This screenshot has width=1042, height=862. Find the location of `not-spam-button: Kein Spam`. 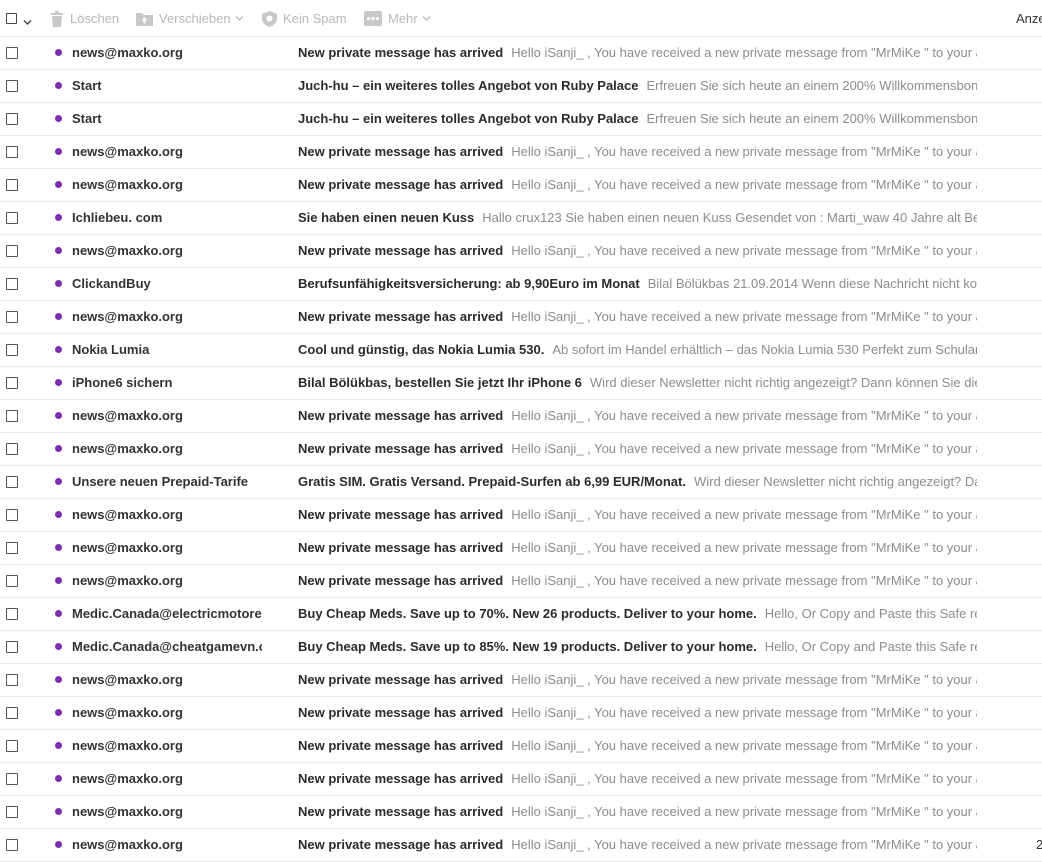

not-spam-button: Kein Spam is located at coordinates (304, 18).